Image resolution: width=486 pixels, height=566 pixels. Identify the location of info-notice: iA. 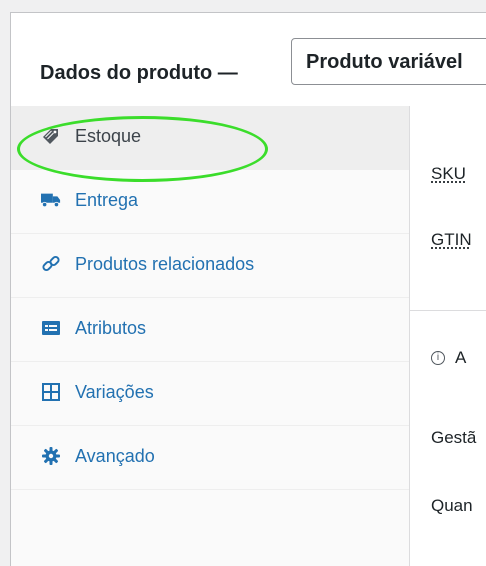
(448, 358).